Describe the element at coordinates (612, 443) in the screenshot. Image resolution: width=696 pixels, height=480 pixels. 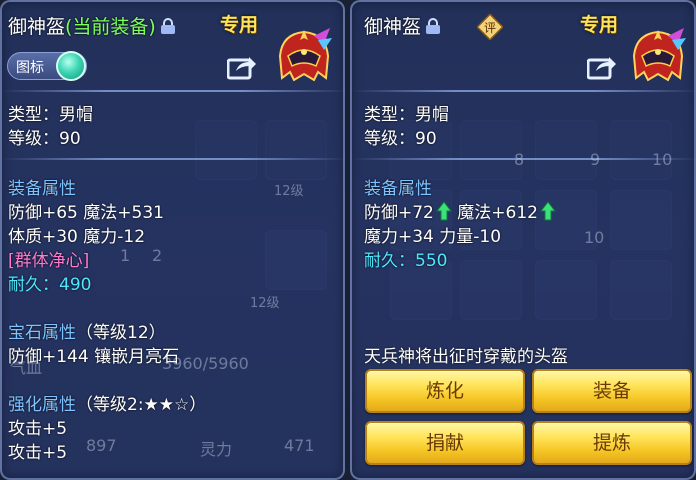
I see `extract-button: 提炼` at that location.